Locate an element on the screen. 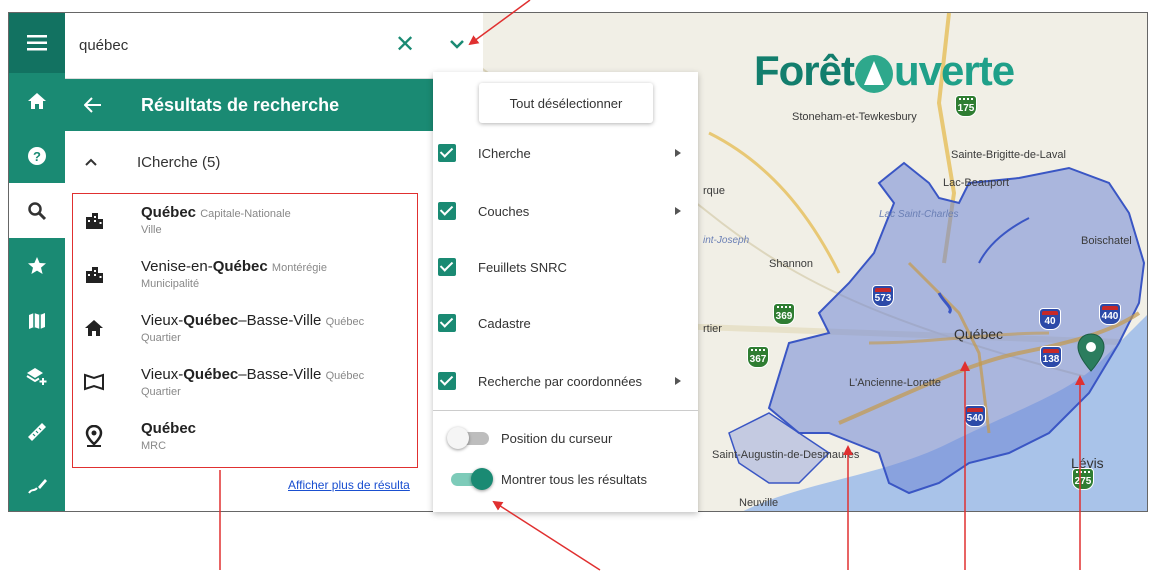 The image size is (1156, 573). clear-search-button: ✕ is located at coordinates (405, 45).